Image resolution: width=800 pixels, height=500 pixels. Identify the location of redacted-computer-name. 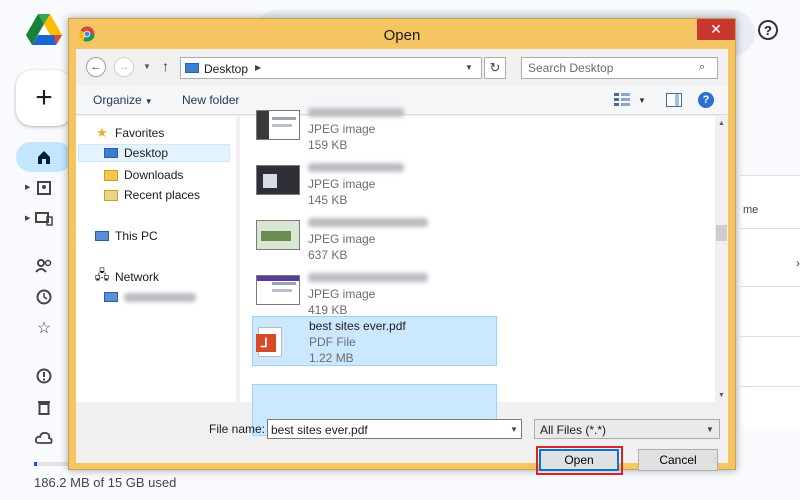
(160, 297).